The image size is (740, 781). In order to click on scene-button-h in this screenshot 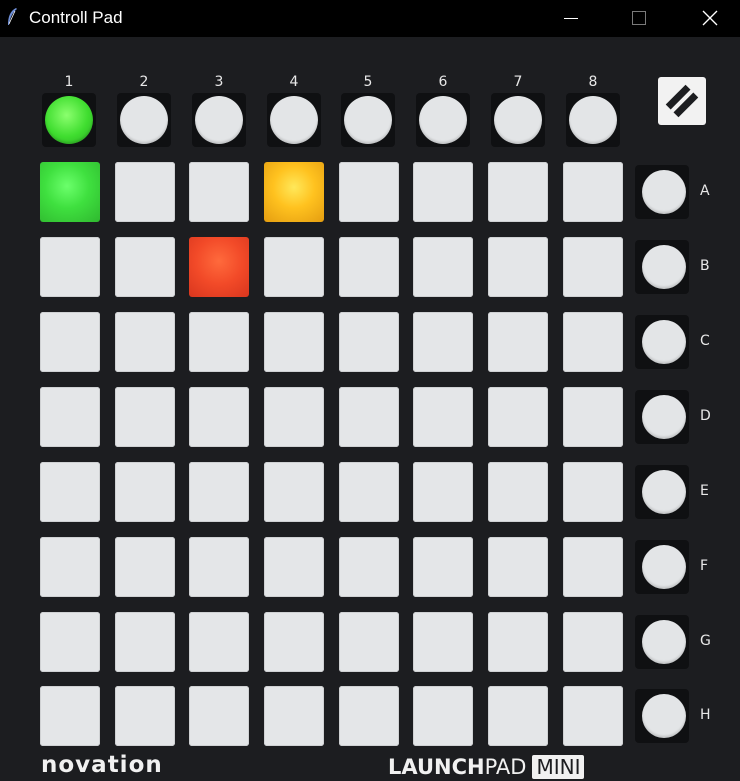, I will do `click(664, 716)`.